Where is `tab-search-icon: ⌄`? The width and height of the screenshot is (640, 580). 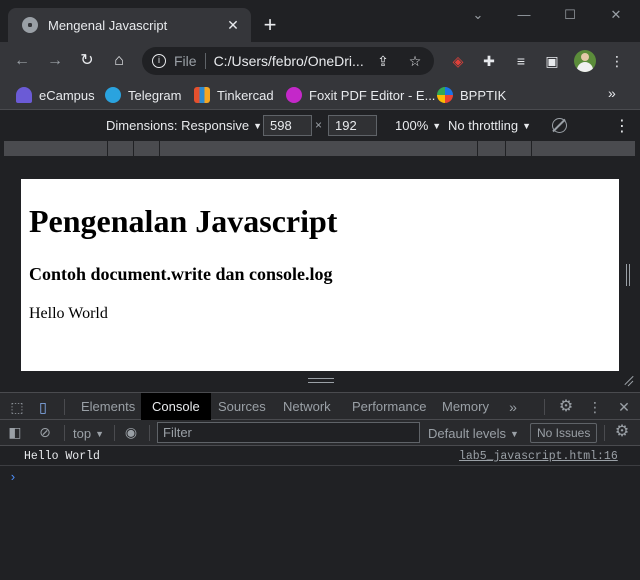 tab-search-icon: ⌄ is located at coordinates (478, 15).